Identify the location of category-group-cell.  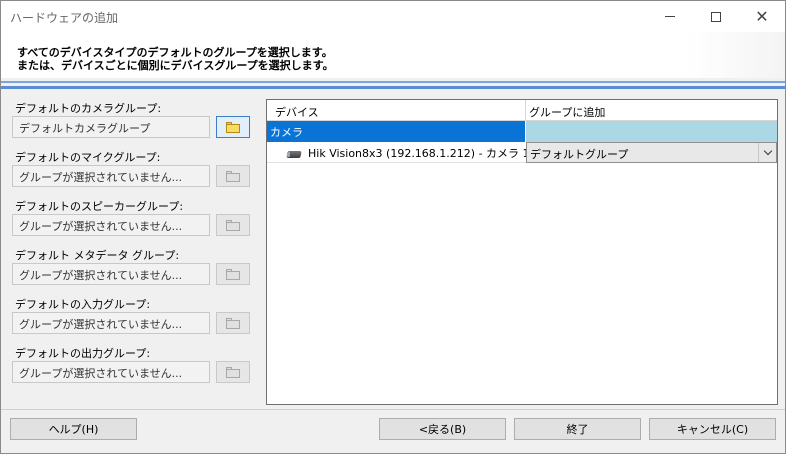
(651, 131).